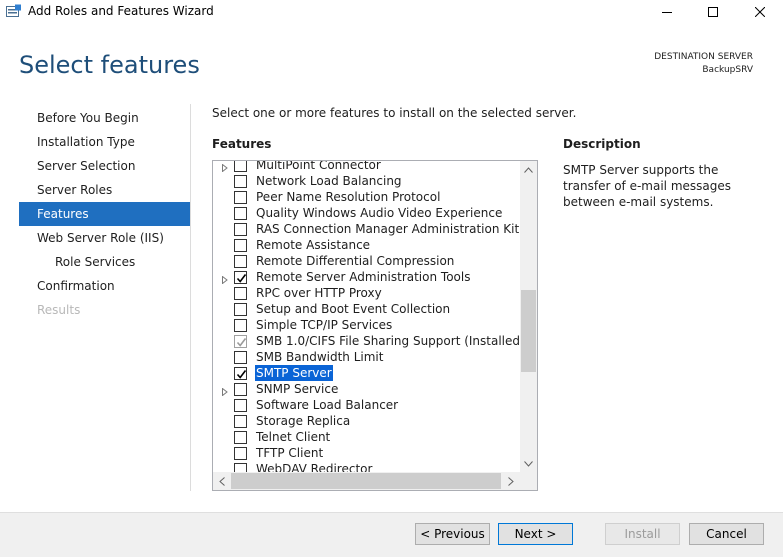  I want to click on feature-row: Remote Differential Compression, so click(367, 261).